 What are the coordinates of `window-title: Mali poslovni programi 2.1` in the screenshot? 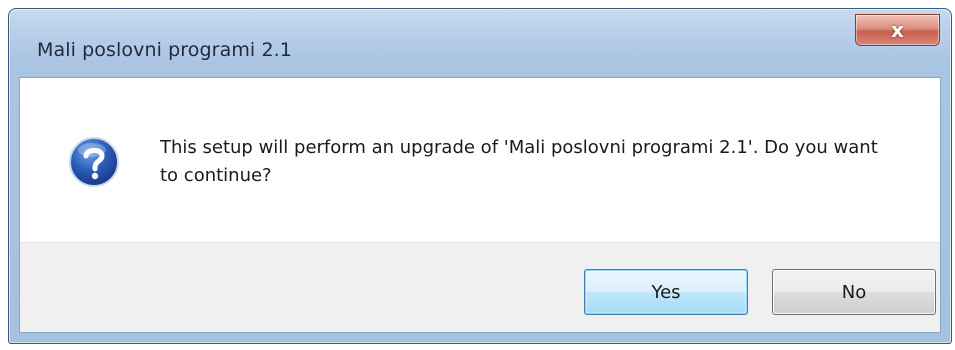 It's located at (164, 50).